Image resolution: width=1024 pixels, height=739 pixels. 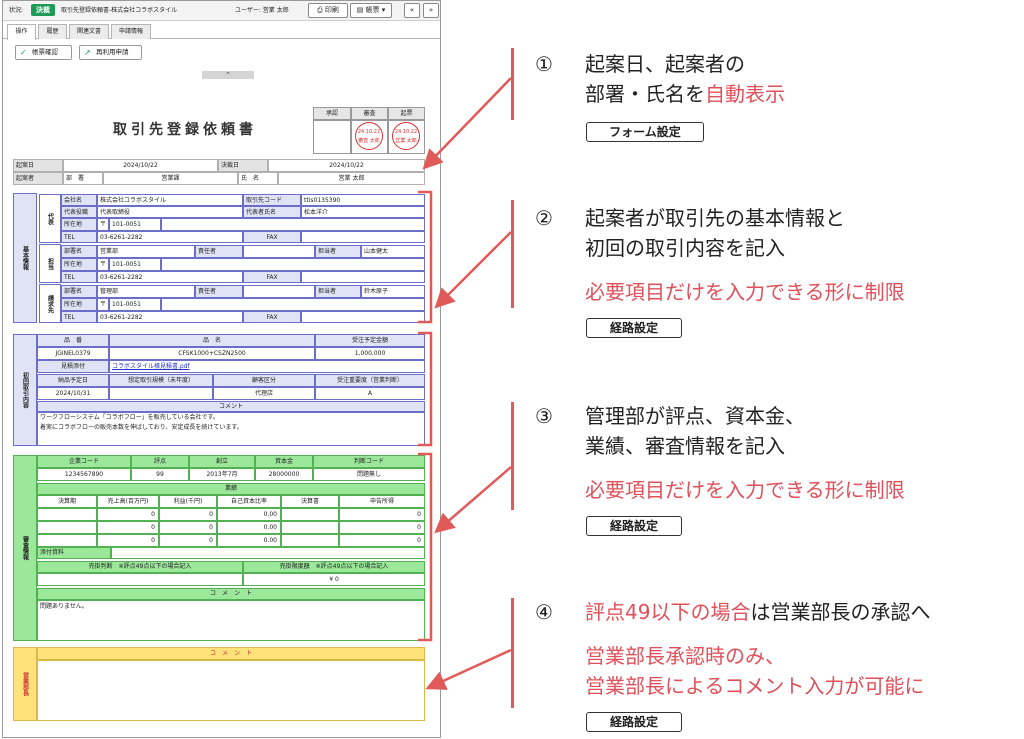 What do you see at coordinates (685, 656) in the screenshot?
I see `annotation-4-highlight-1: 営業部長承認時のみ、` at bounding box center [685, 656].